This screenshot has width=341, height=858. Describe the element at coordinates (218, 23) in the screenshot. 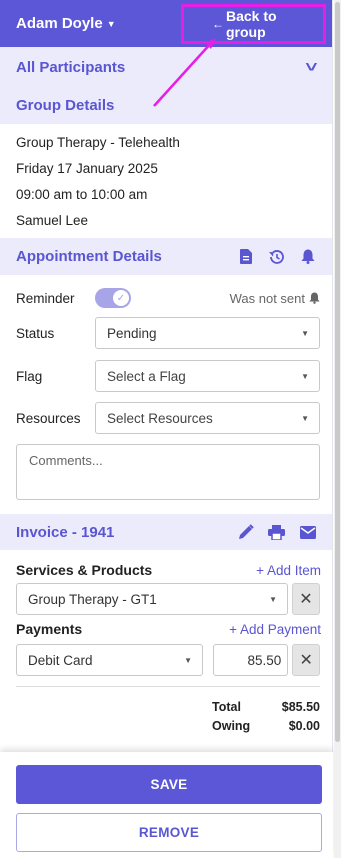

I see `arrow-left-icon: ←` at that location.